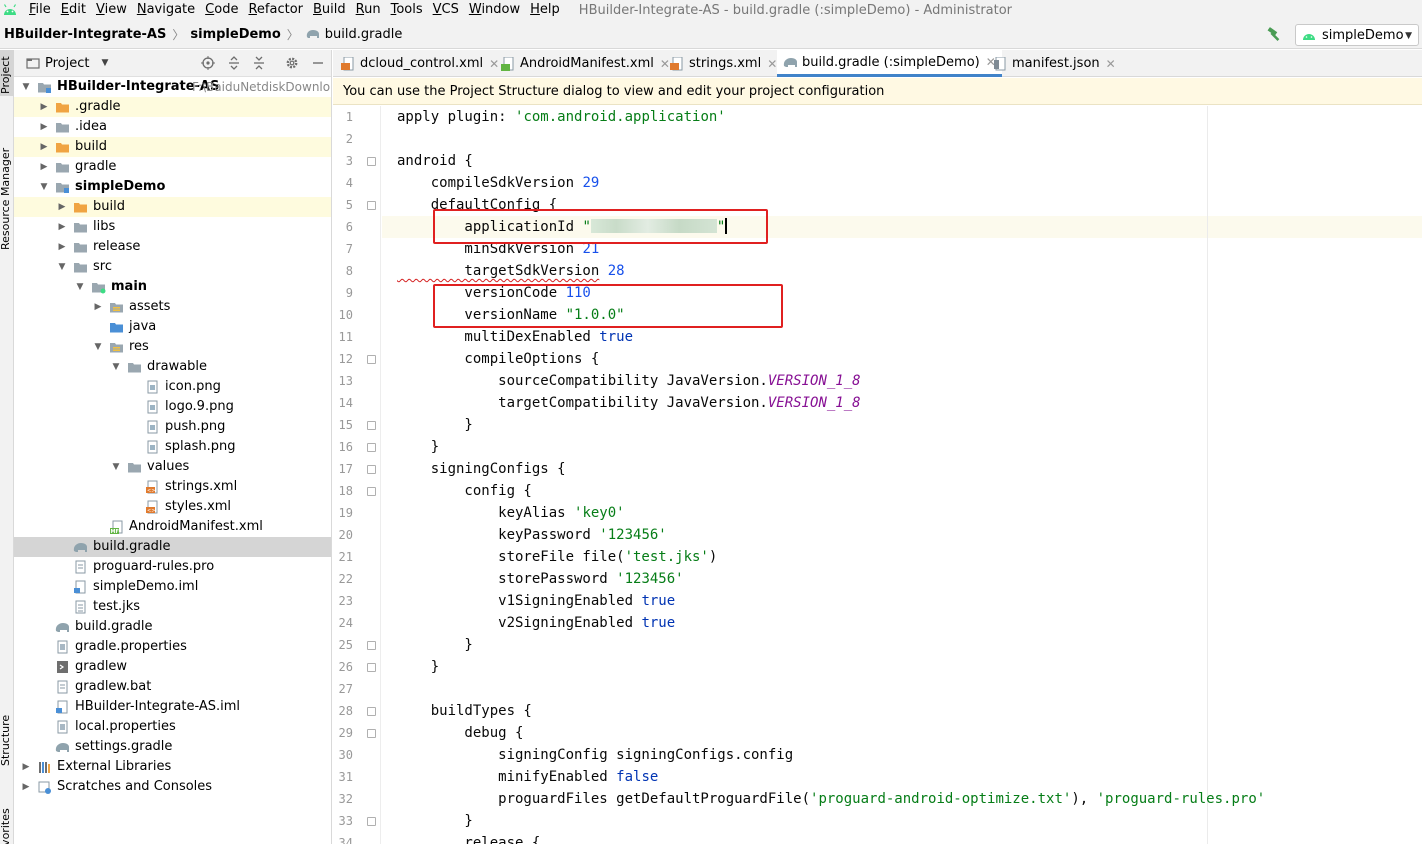 The width and height of the screenshot is (1422, 844). What do you see at coordinates (1357, 35) in the screenshot?
I see `run-configuration-select: simpleDemo ▼` at bounding box center [1357, 35].